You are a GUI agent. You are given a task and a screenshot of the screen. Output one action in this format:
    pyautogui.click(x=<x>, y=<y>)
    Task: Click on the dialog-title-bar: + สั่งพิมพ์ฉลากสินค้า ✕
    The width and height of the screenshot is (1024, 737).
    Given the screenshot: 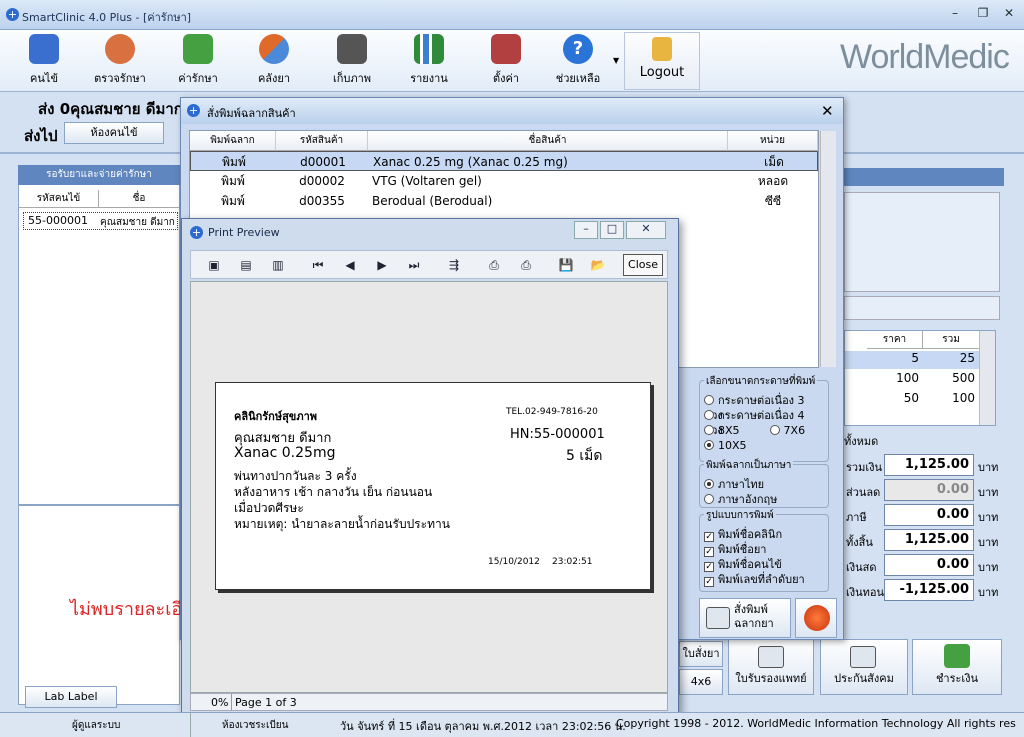 What is the action you would take?
    pyautogui.click(x=512, y=111)
    